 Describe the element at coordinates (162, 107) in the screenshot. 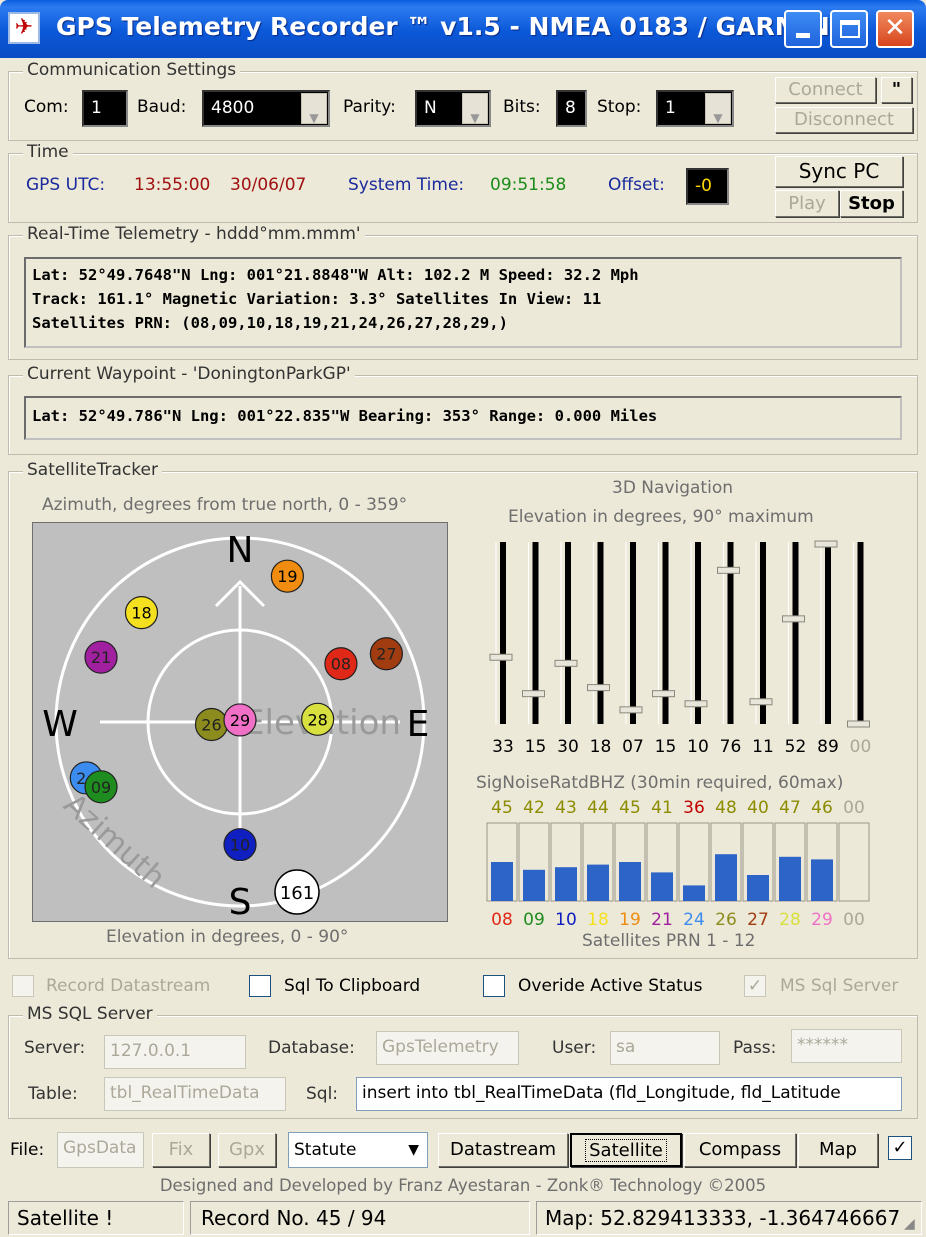

I see `baud-label: Baud:` at that location.